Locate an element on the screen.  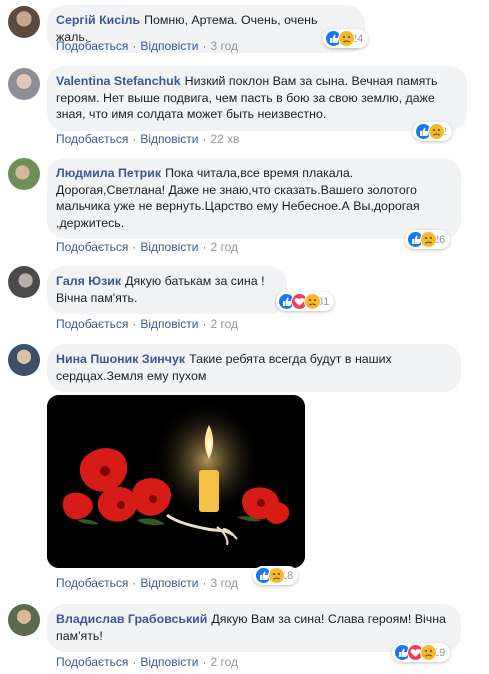
reactions-badge: 26 is located at coordinates (428, 239).